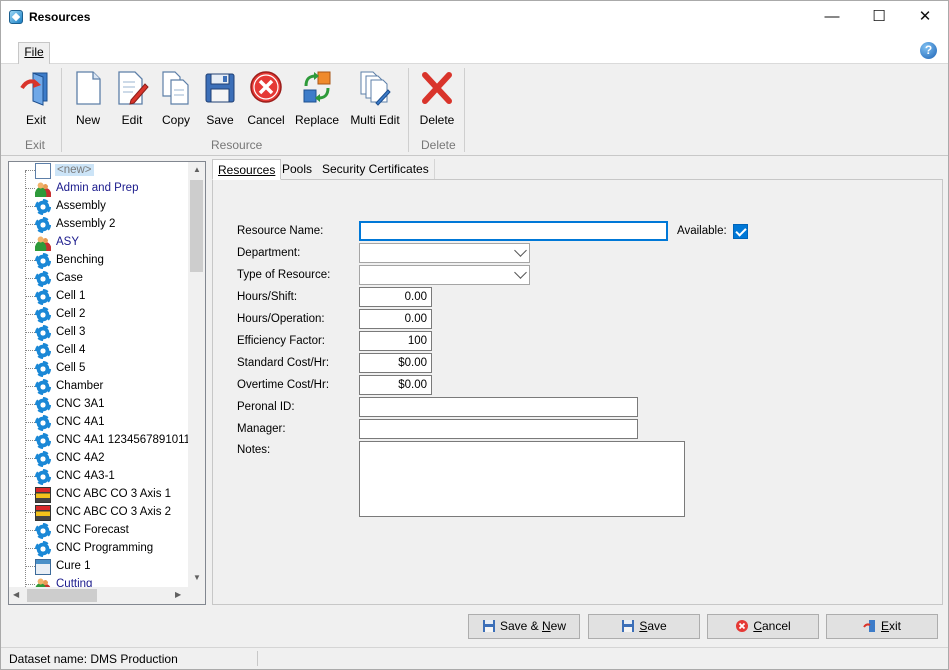 The image size is (949, 670). What do you see at coordinates (16, 594) in the screenshot?
I see `scroll-left-arrow-icon: ◀` at bounding box center [16, 594].